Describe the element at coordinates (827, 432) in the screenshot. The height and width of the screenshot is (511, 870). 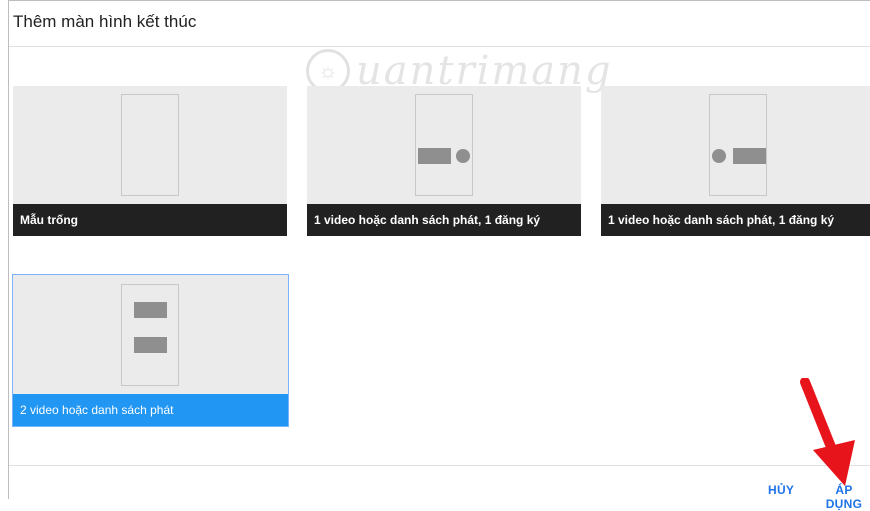
I see `red-arrow-annotation-icon` at that location.